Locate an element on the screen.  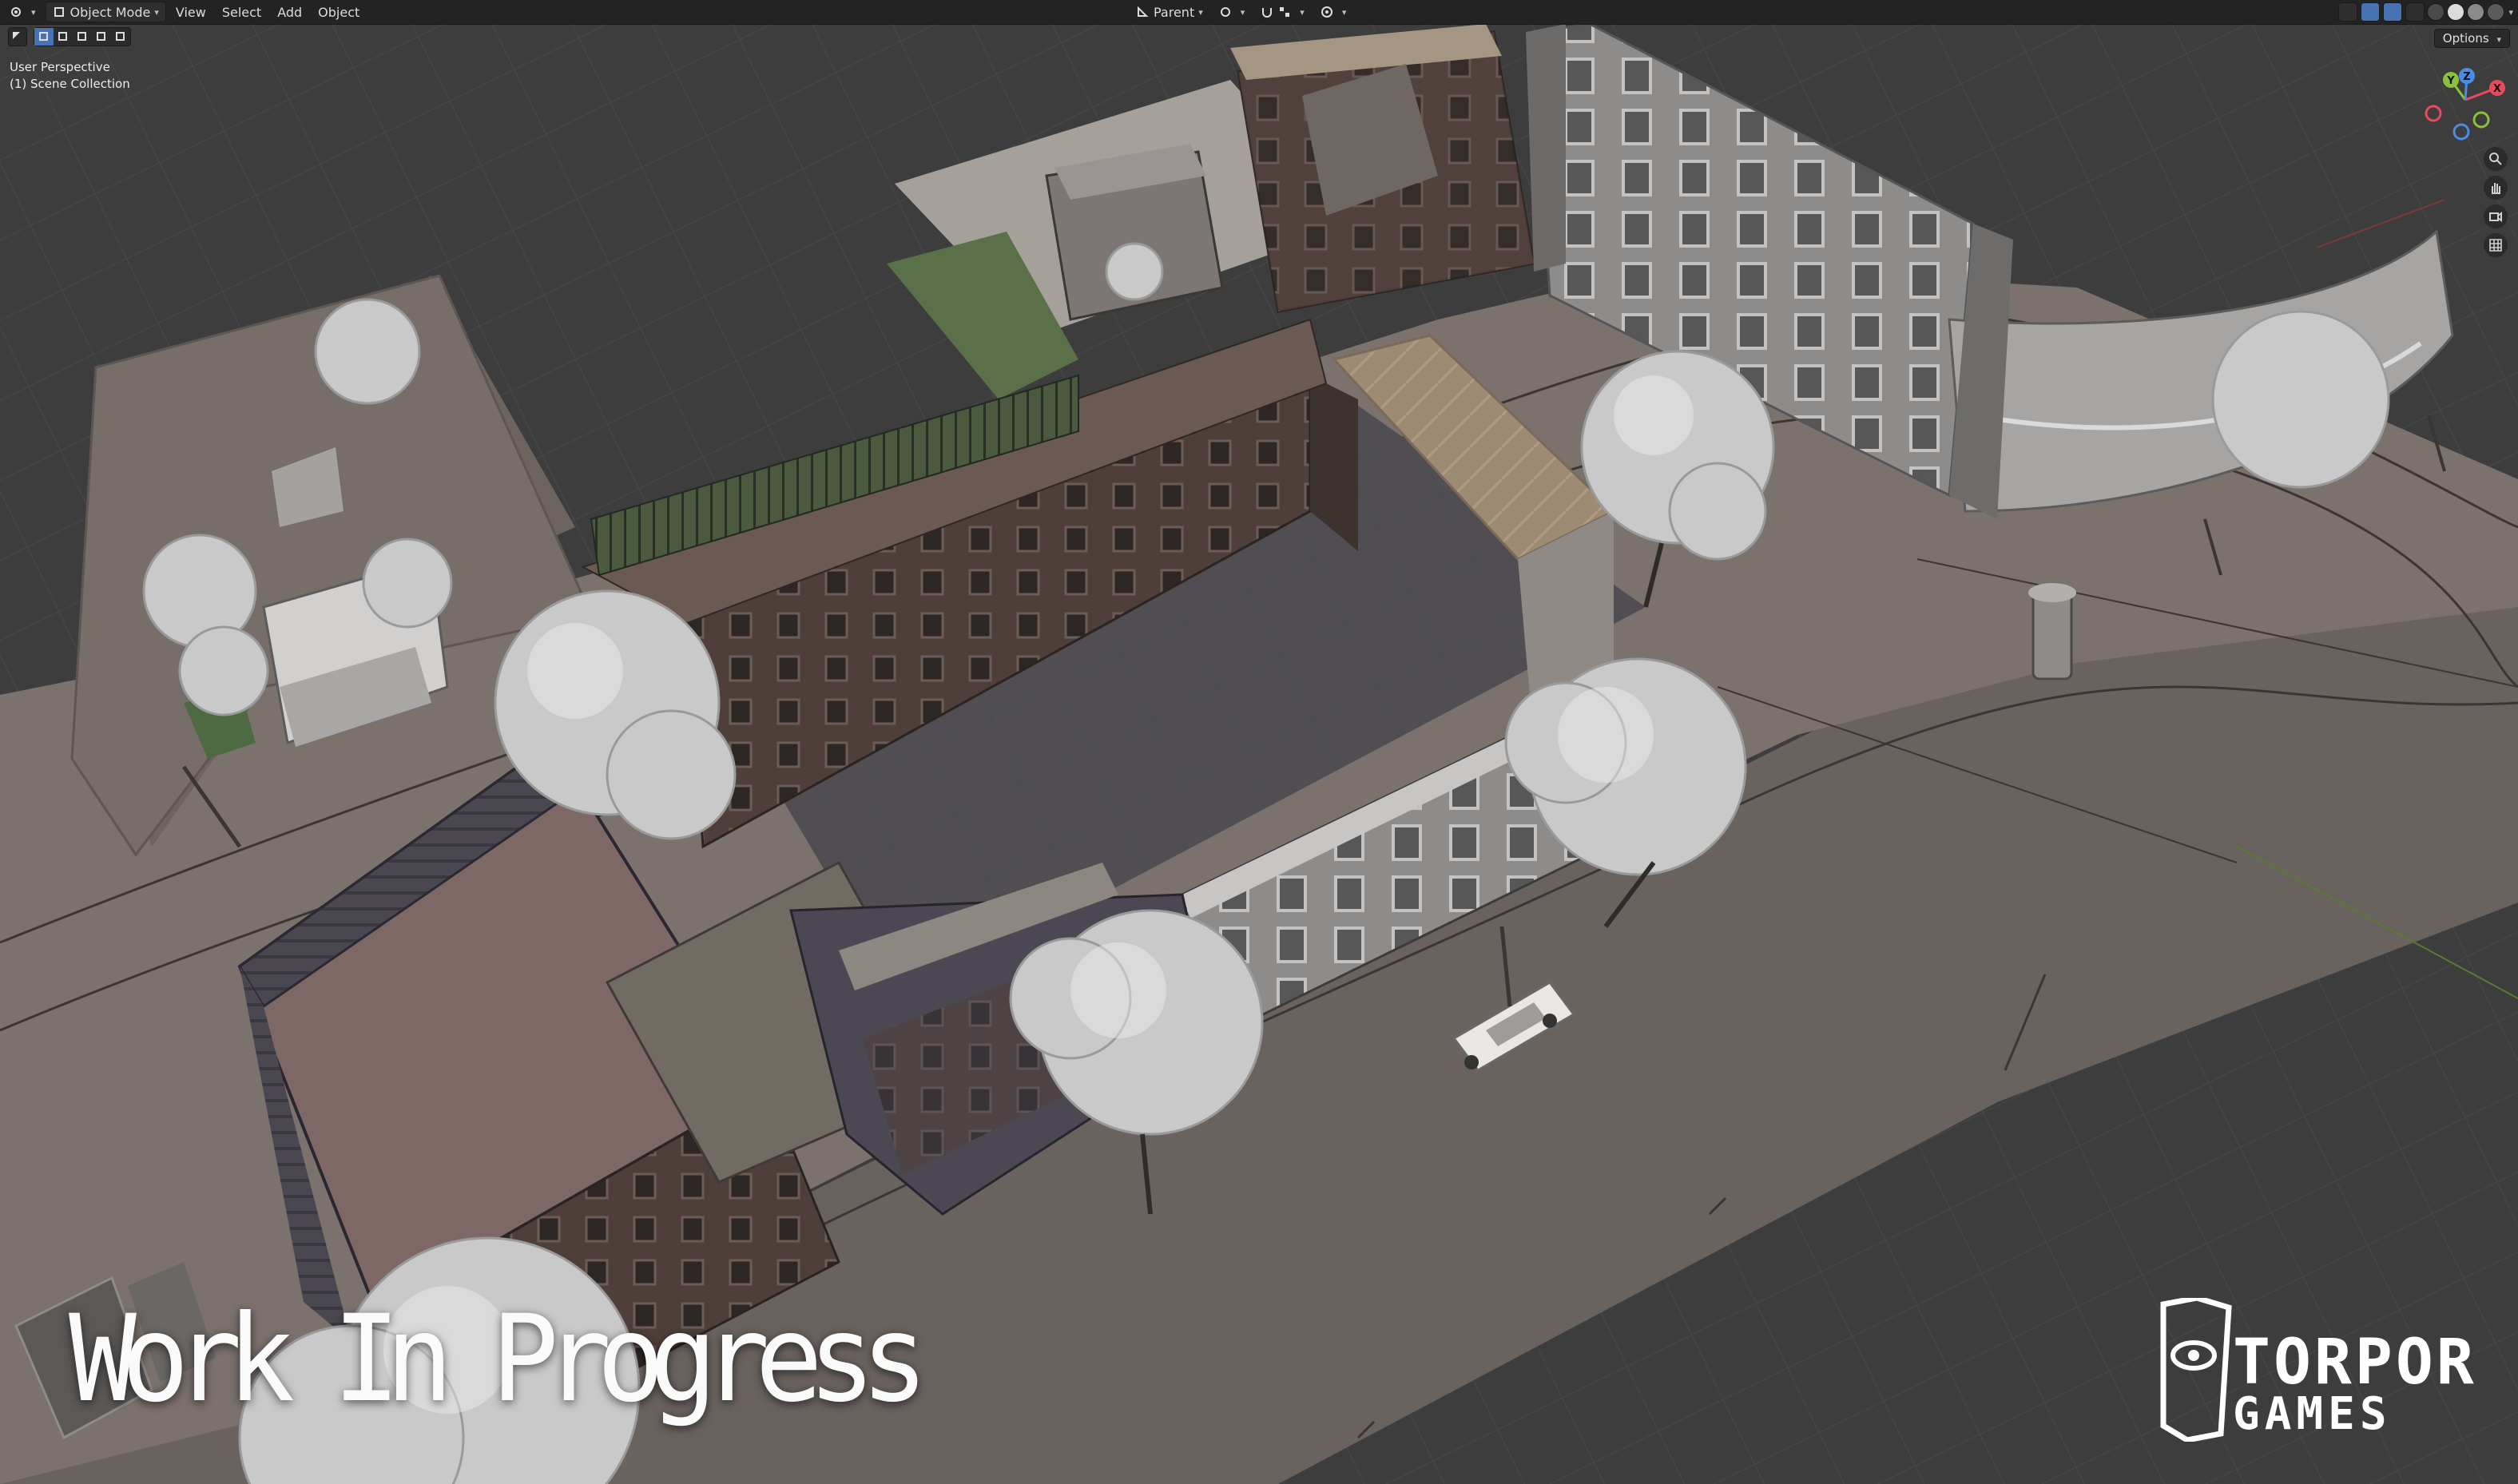
logo-line-torpor: TORPOR is located at coordinates (2355, 1363).